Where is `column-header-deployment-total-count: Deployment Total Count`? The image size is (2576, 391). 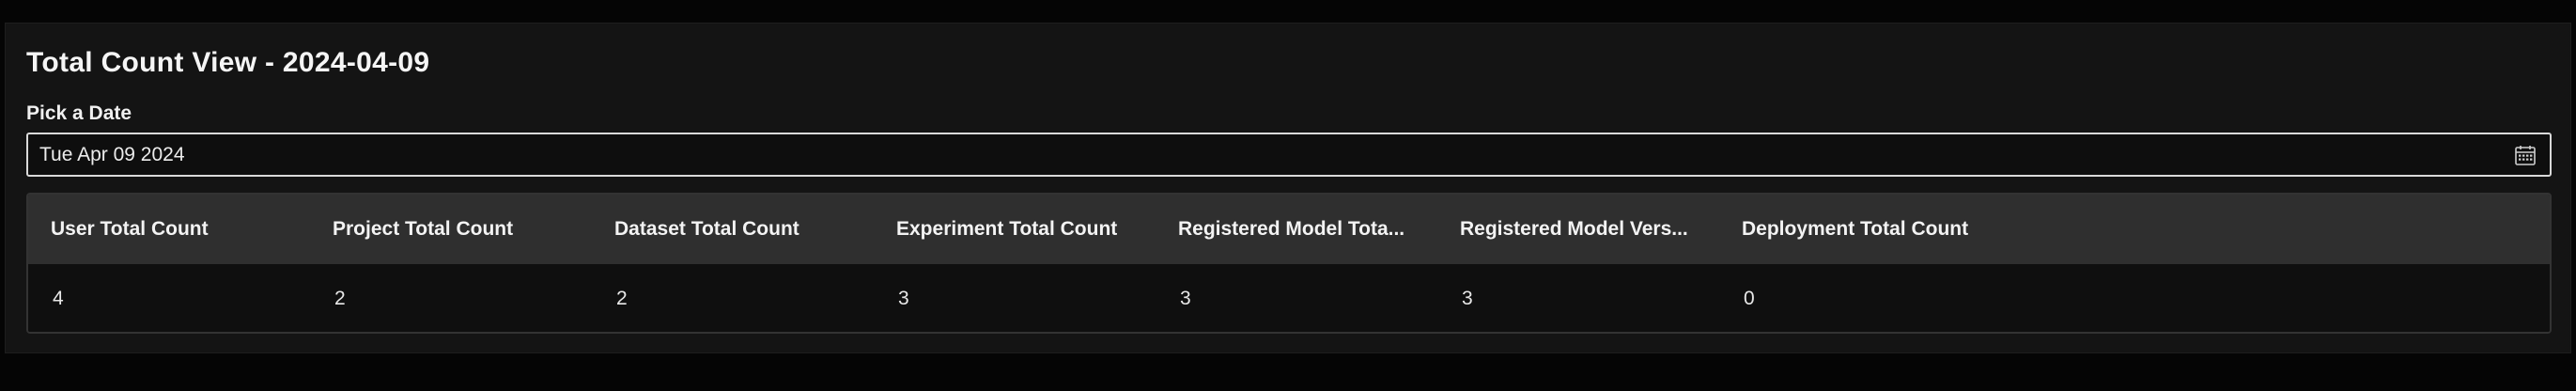 column-header-deployment-total-count: Deployment Total Count is located at coordinates (1851, 230).